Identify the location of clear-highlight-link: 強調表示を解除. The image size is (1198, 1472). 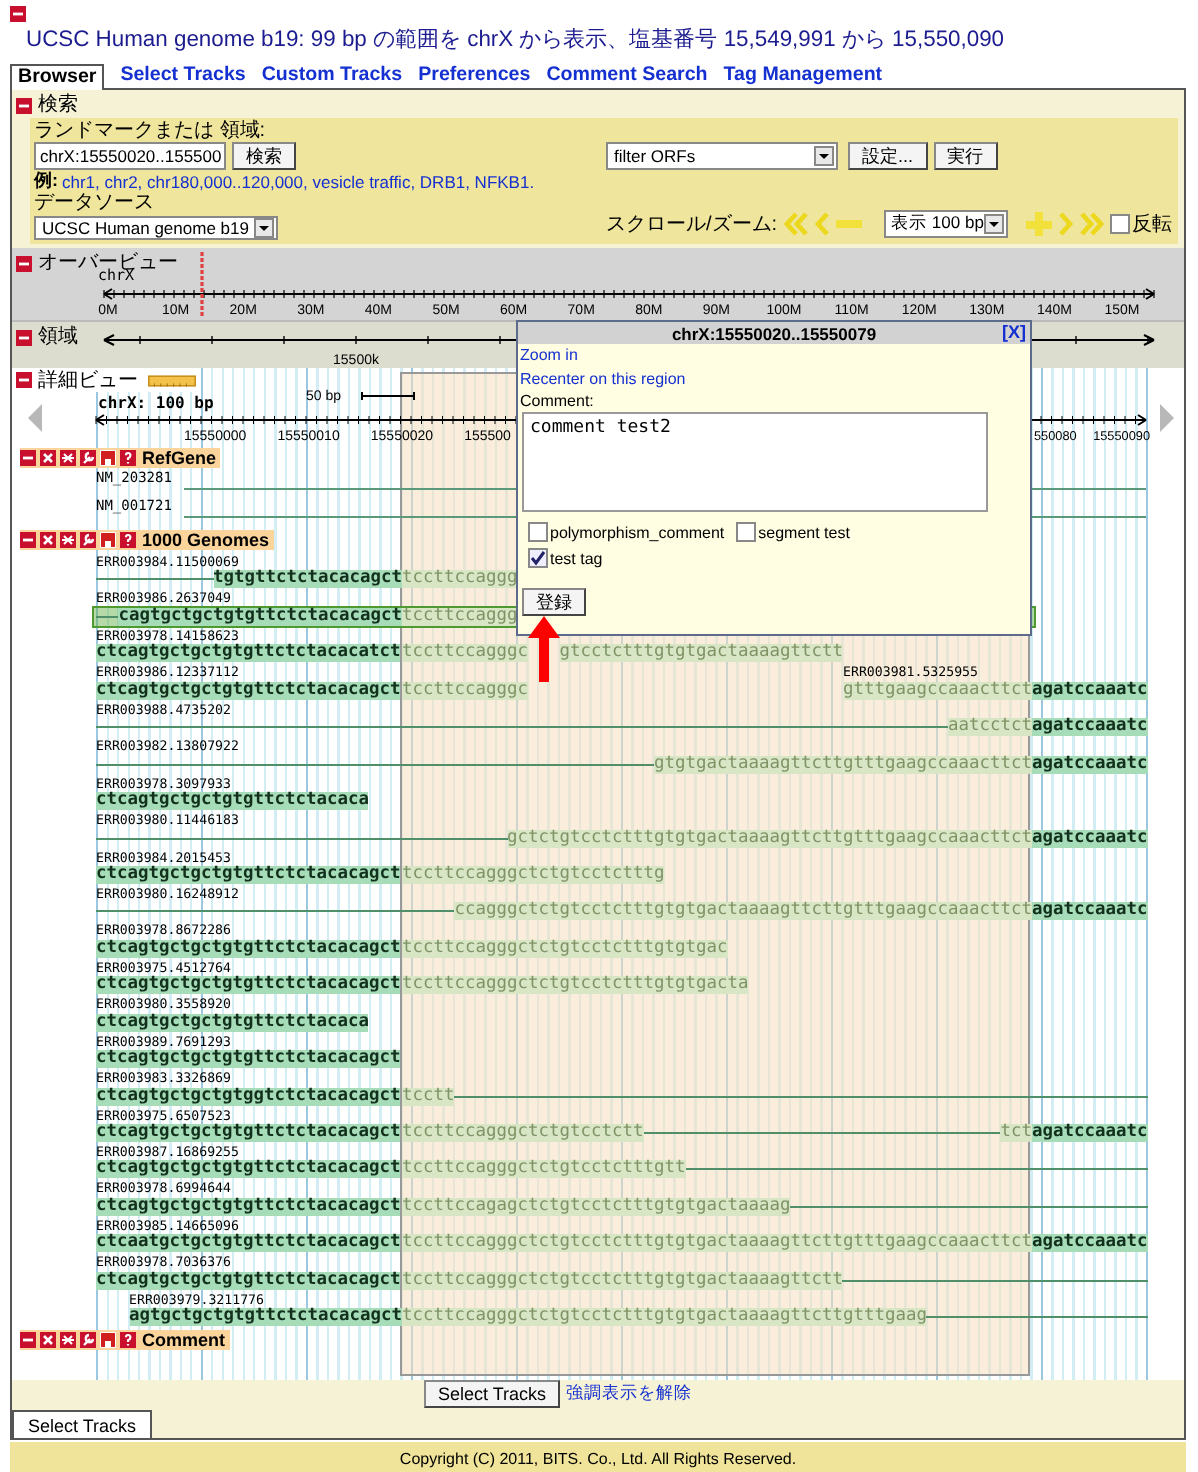
(629, 1394).